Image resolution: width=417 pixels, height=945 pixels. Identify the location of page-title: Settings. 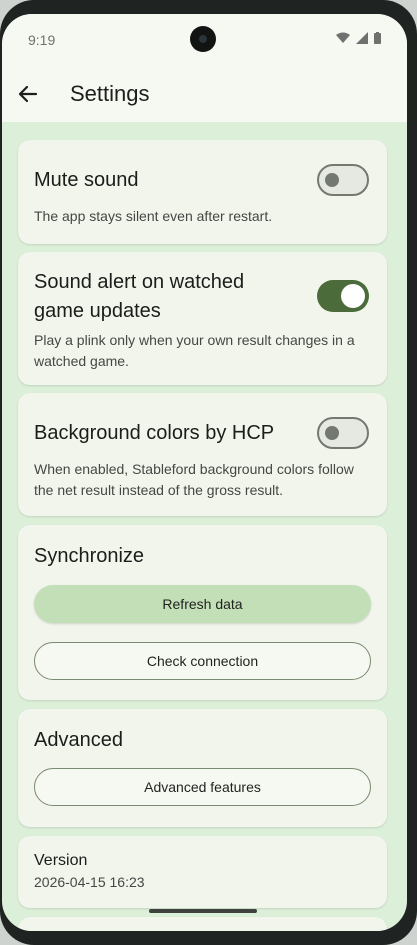
(110, 93).